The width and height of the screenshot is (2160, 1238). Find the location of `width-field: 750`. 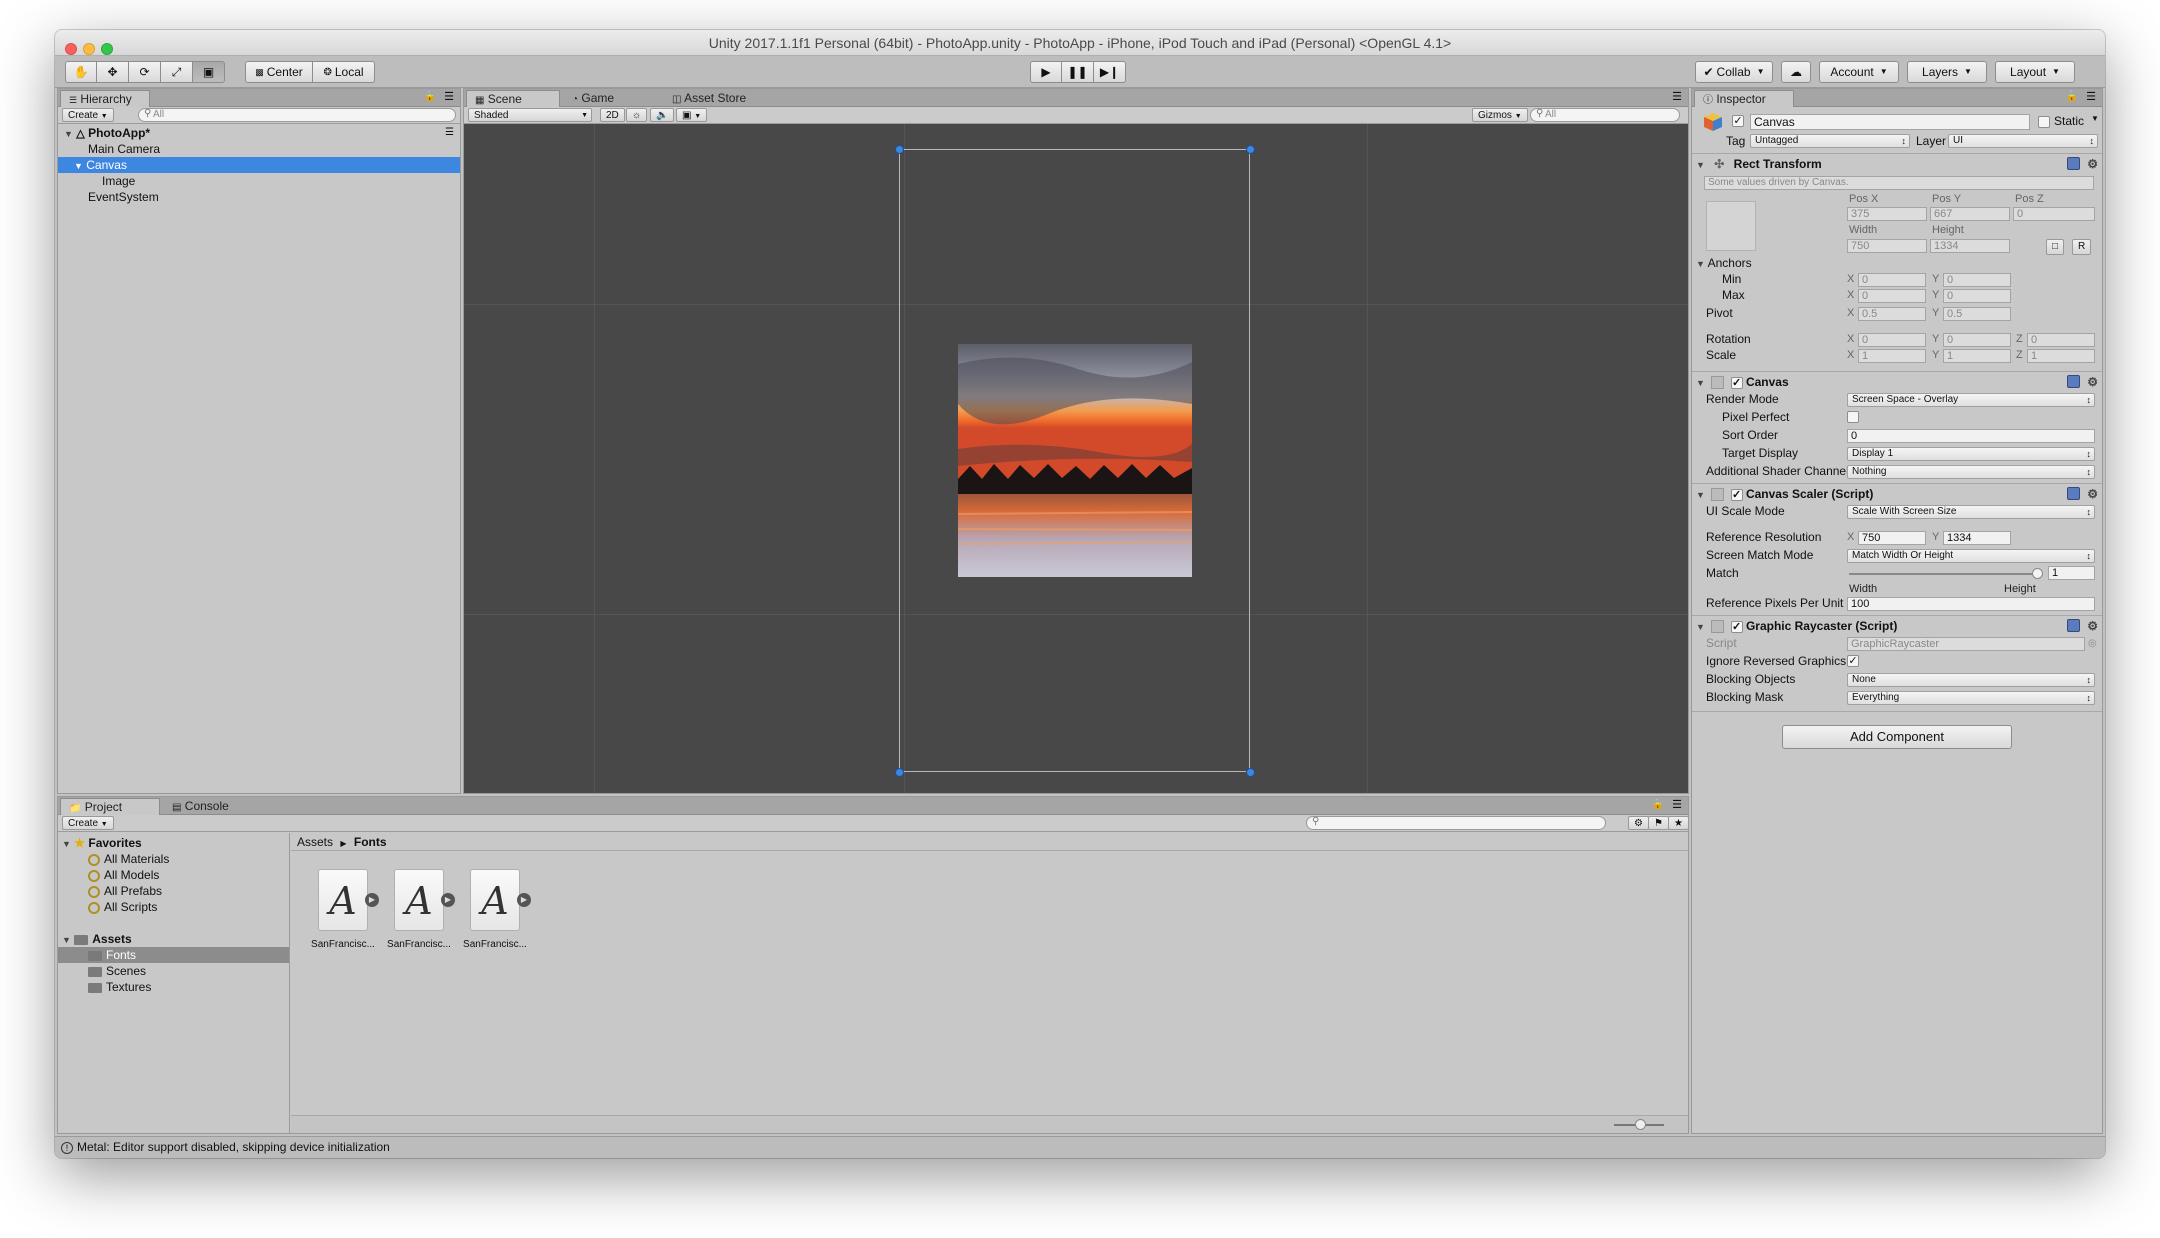

width-field: 750 is located at coordinates (1887, 246).